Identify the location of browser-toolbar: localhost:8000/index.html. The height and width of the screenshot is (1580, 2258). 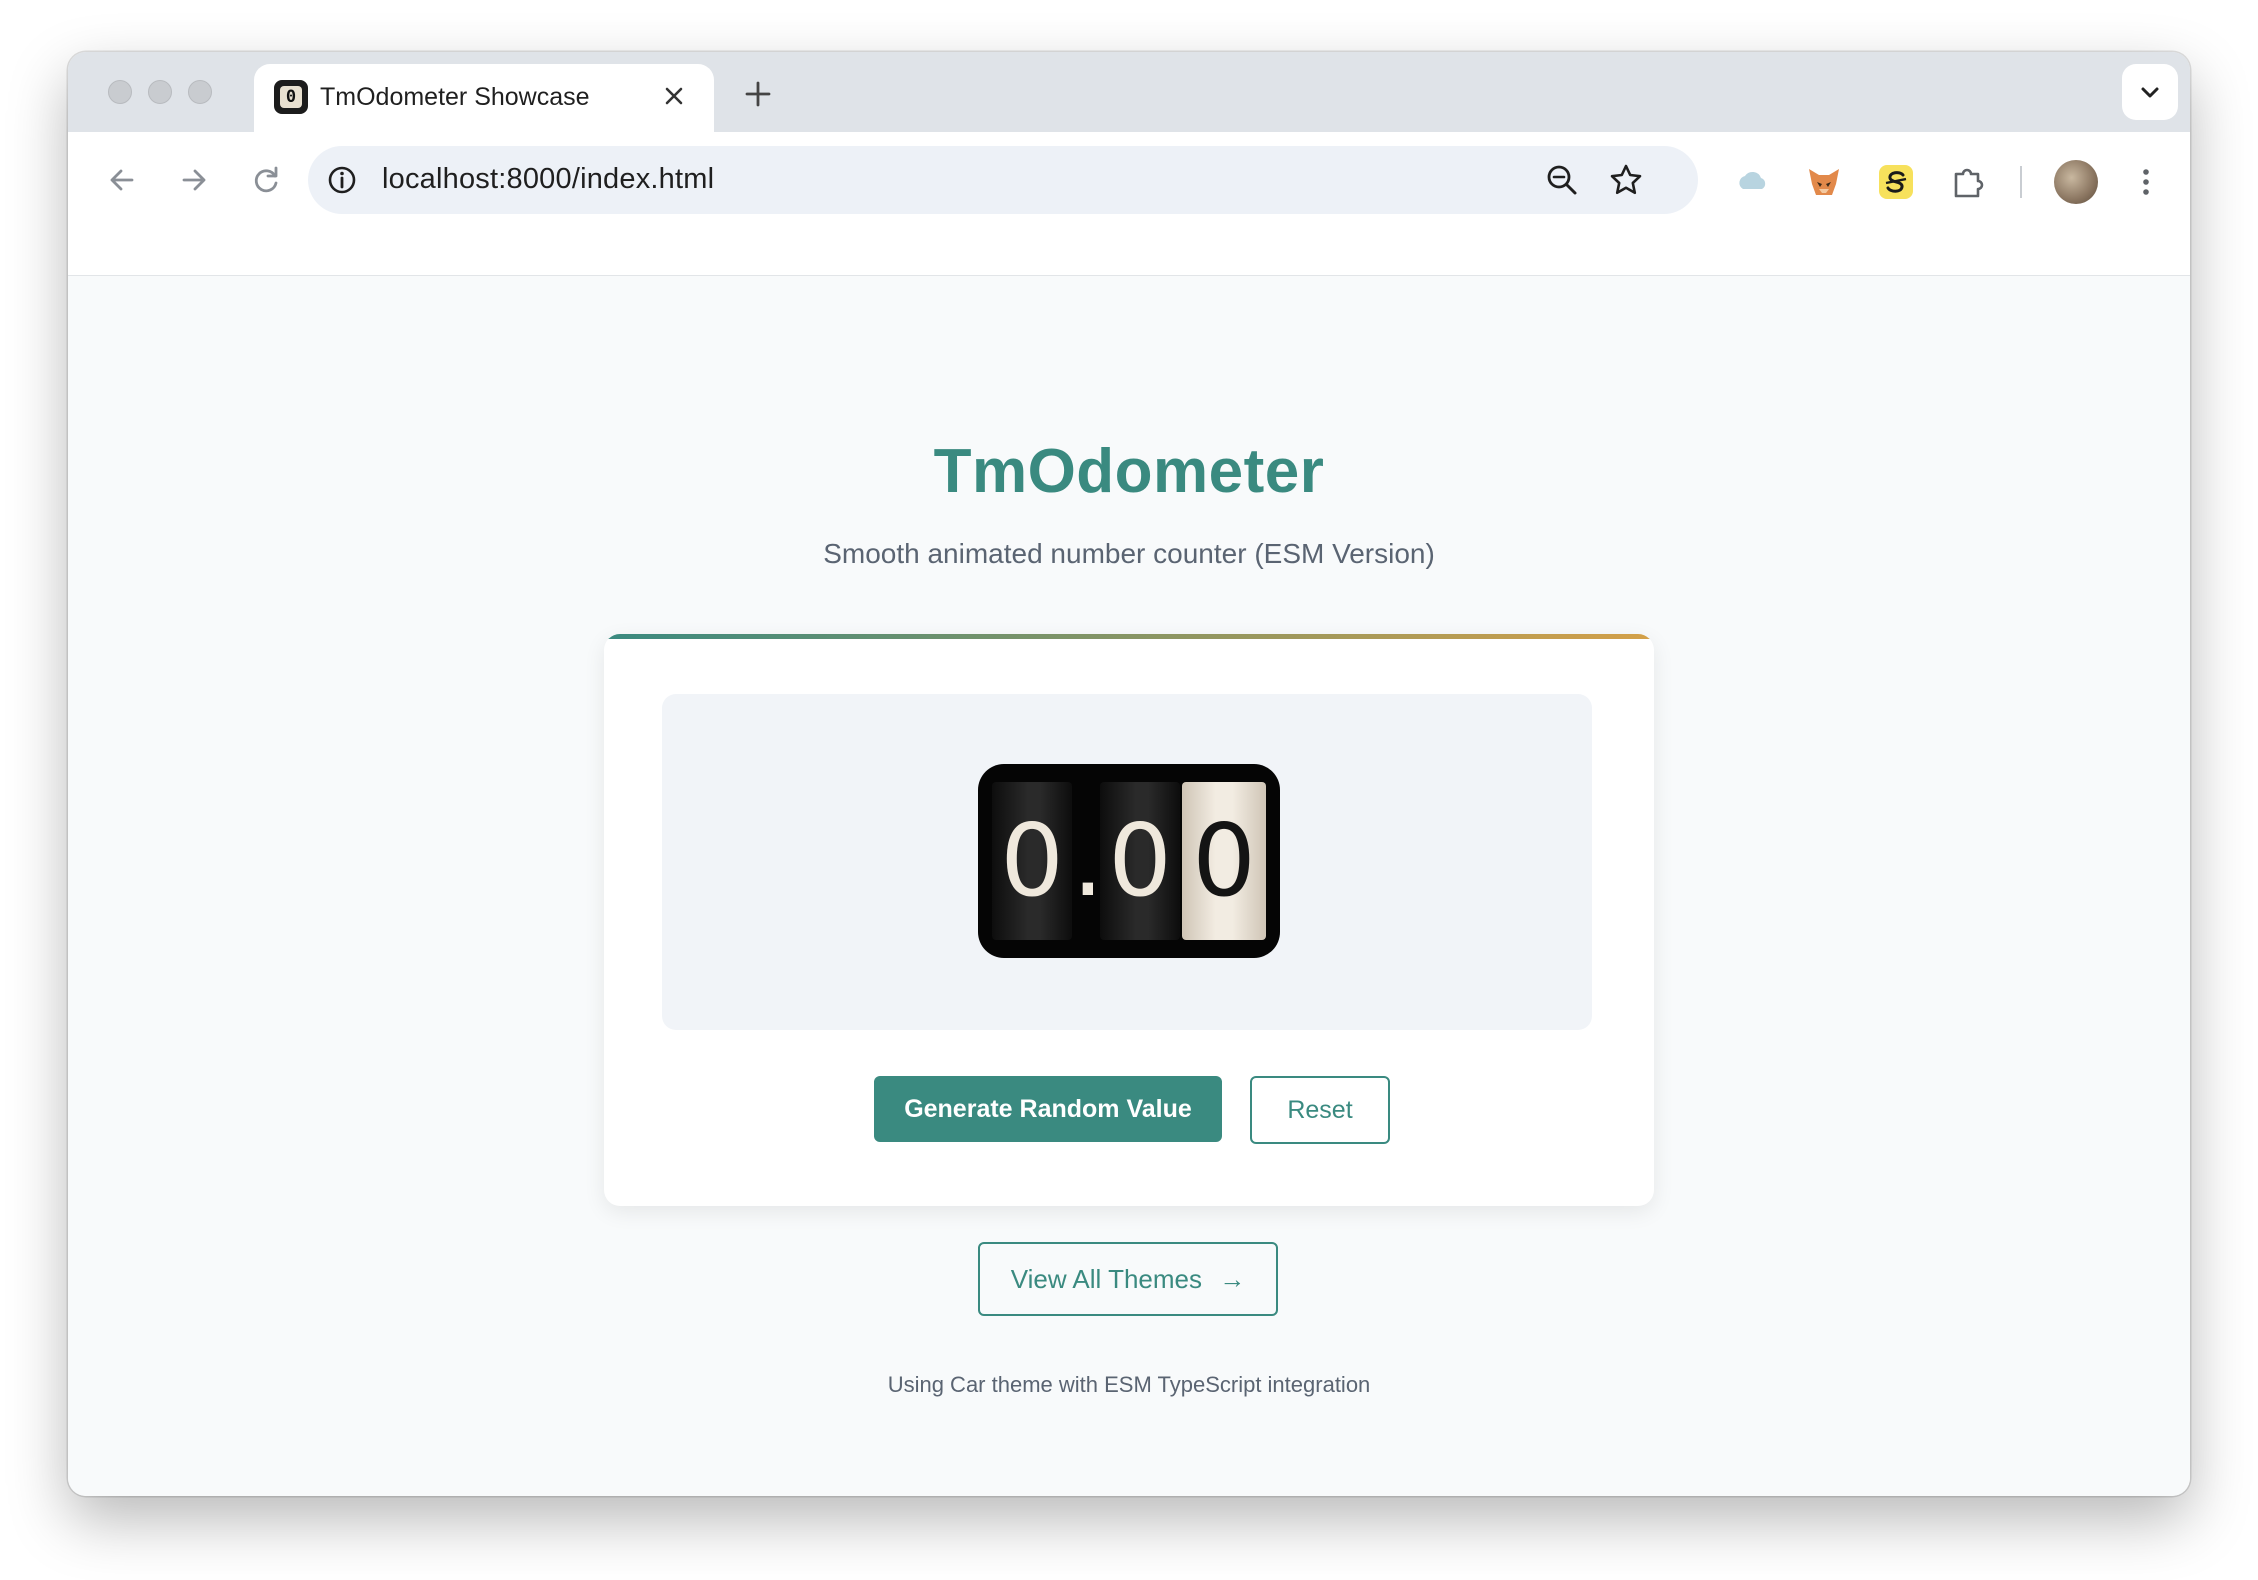
(1129, 204).